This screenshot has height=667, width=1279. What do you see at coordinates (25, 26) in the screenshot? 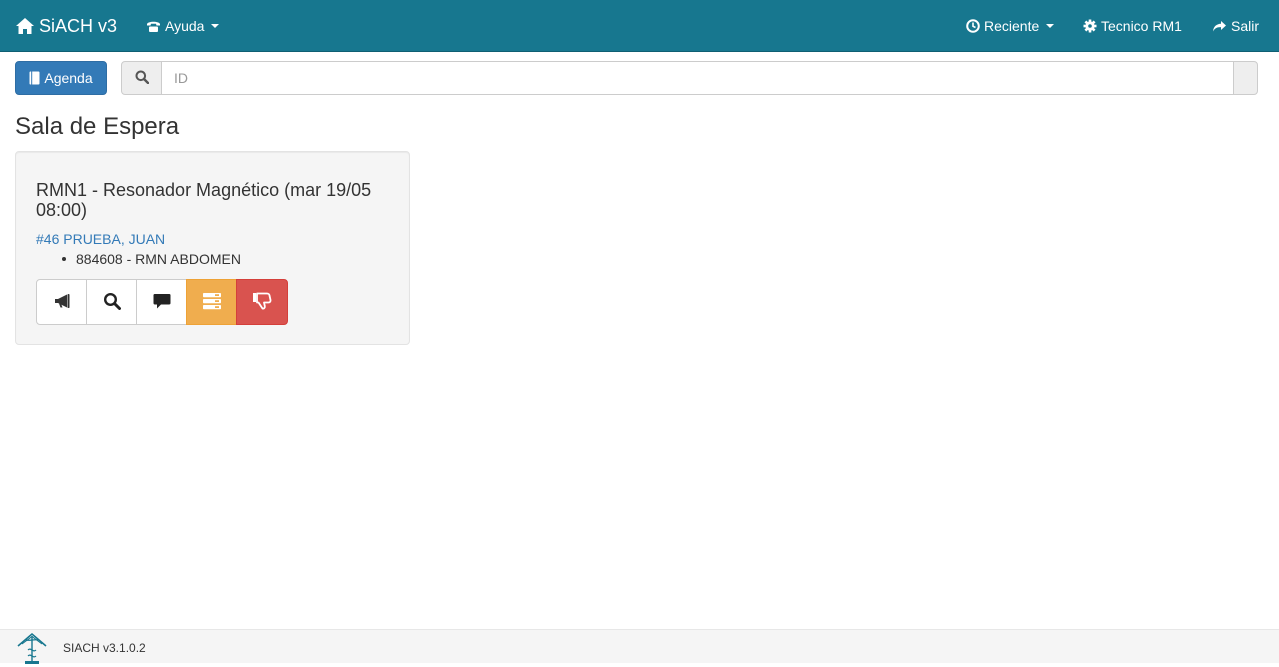
I see `home-icon` at bounding box center [25, 26].